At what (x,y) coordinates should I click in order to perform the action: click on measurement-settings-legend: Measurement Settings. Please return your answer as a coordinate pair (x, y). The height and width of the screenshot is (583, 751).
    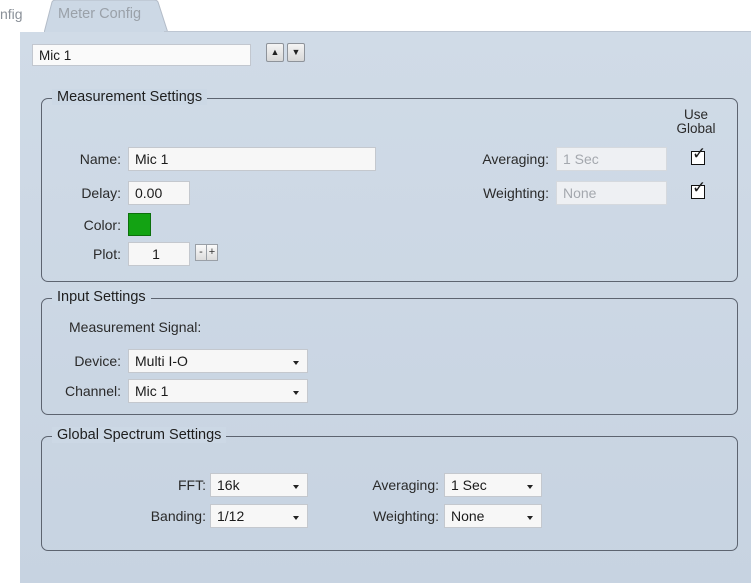
    Looking at the image, I should click on (130, 97).